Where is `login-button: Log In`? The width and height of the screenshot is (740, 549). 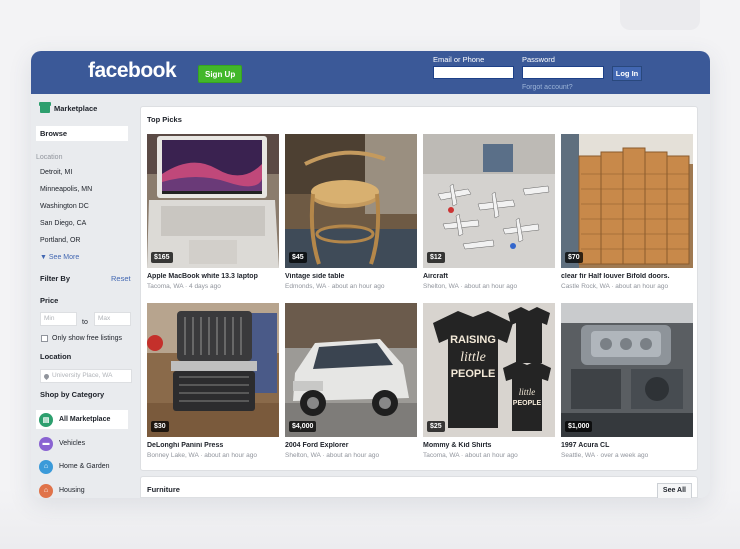
login-button: Log In is located at coordinates (627, 73).